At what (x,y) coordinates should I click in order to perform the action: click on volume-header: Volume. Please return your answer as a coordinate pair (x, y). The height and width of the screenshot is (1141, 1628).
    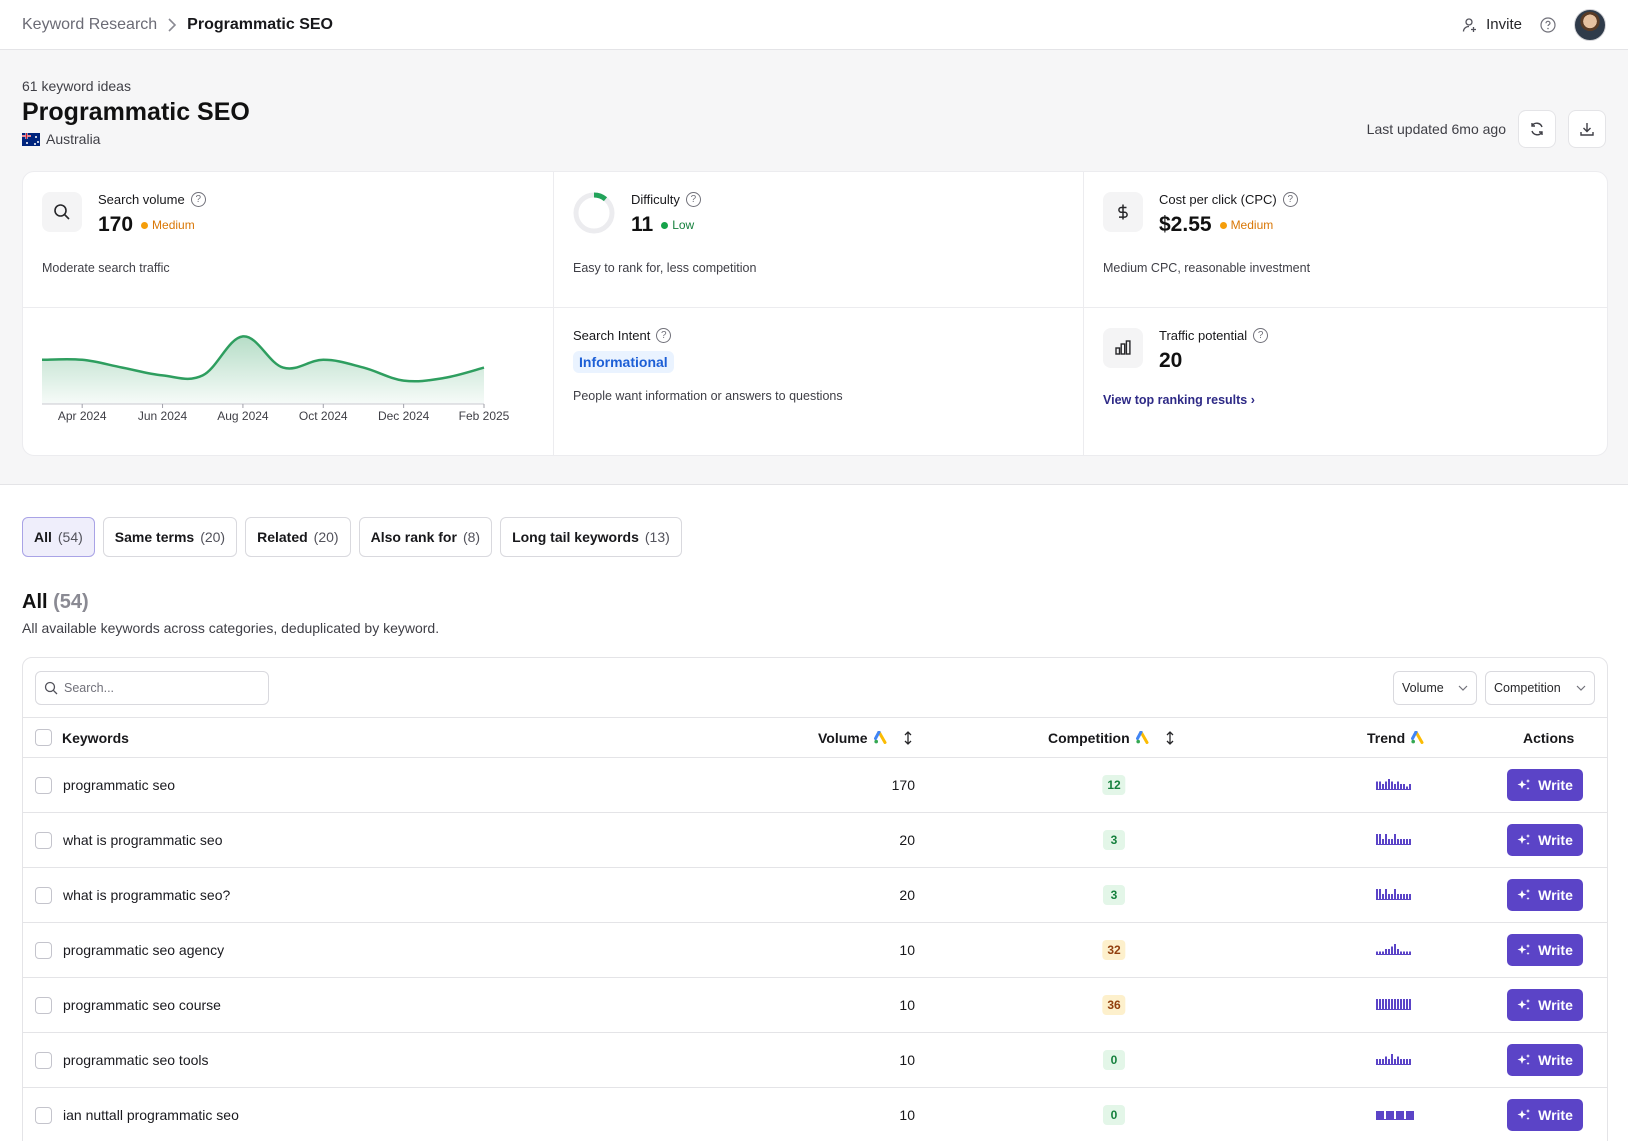
    Looking at the image, I should click on (866, 738).